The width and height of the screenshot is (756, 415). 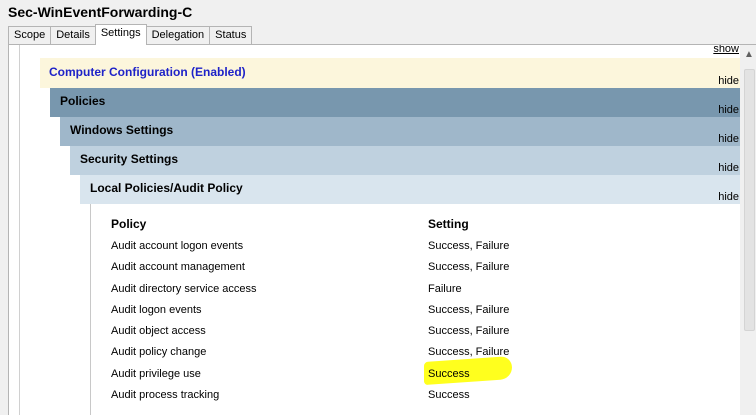 What do you see at coordinates (400, 102) in the screenshot?
I see `section-policies: Policies hide` at bounding box center [400, 102].